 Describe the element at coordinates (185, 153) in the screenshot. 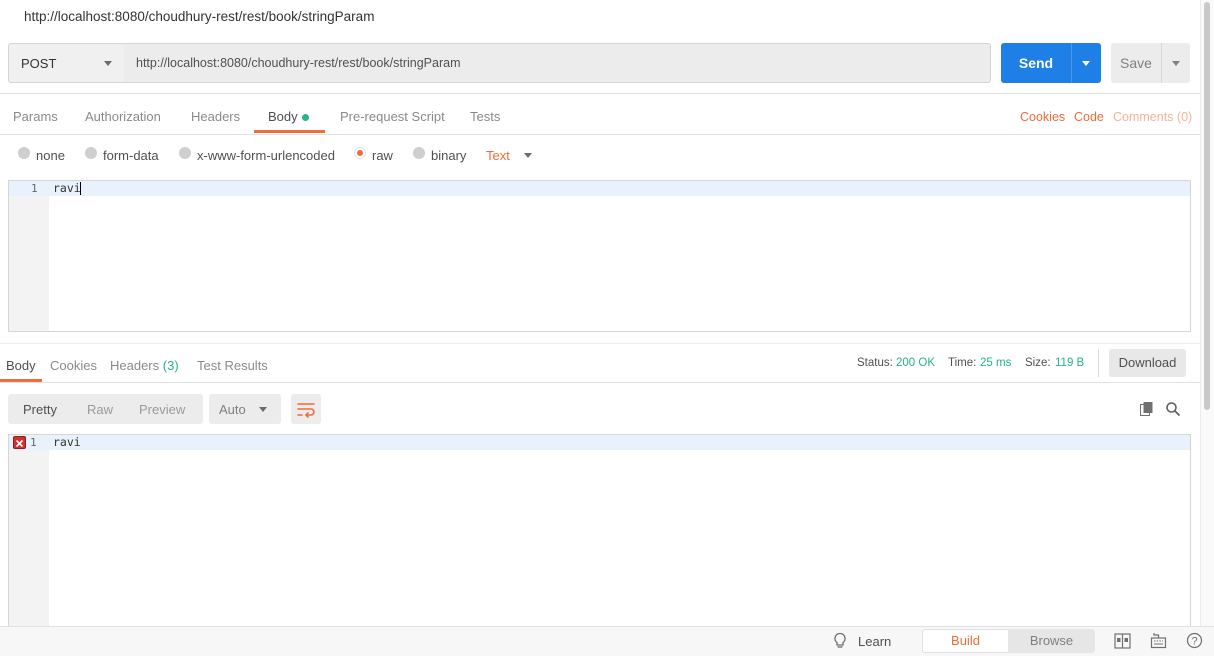

I see `radio-urlencoded` at that location.